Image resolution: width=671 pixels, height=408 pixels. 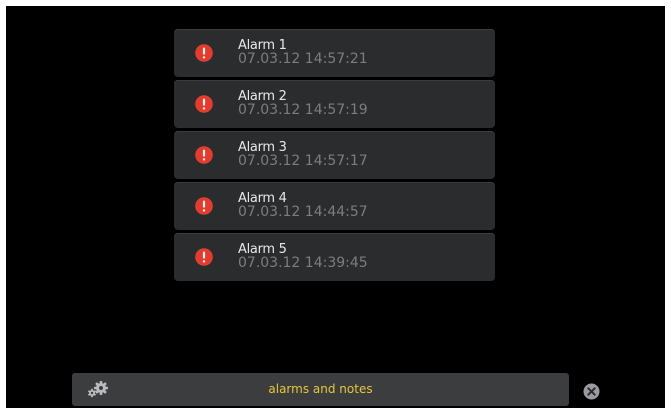 I want to click on close-button, so click(x=591, y=391).